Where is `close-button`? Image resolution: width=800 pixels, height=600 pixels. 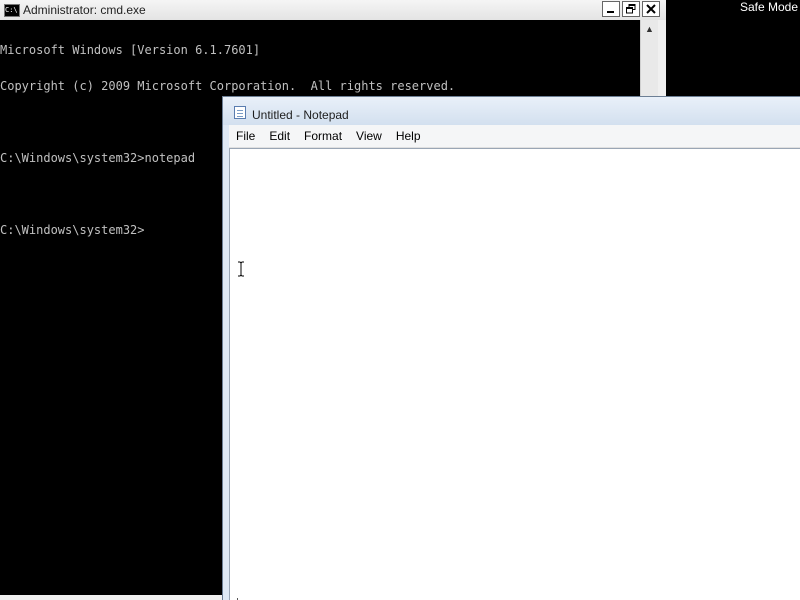 close-button is located at coordinates (651, 9).